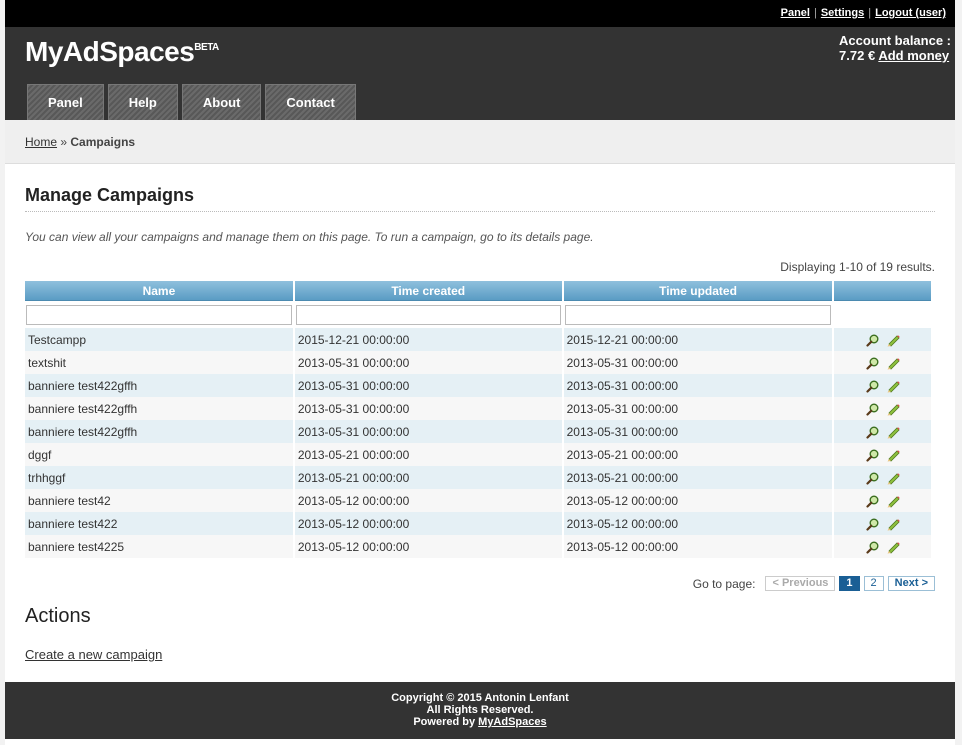 The width and height of the screenshot is (962, 745). I want to click on cell-name: banniere test4225, so click(159, 546).